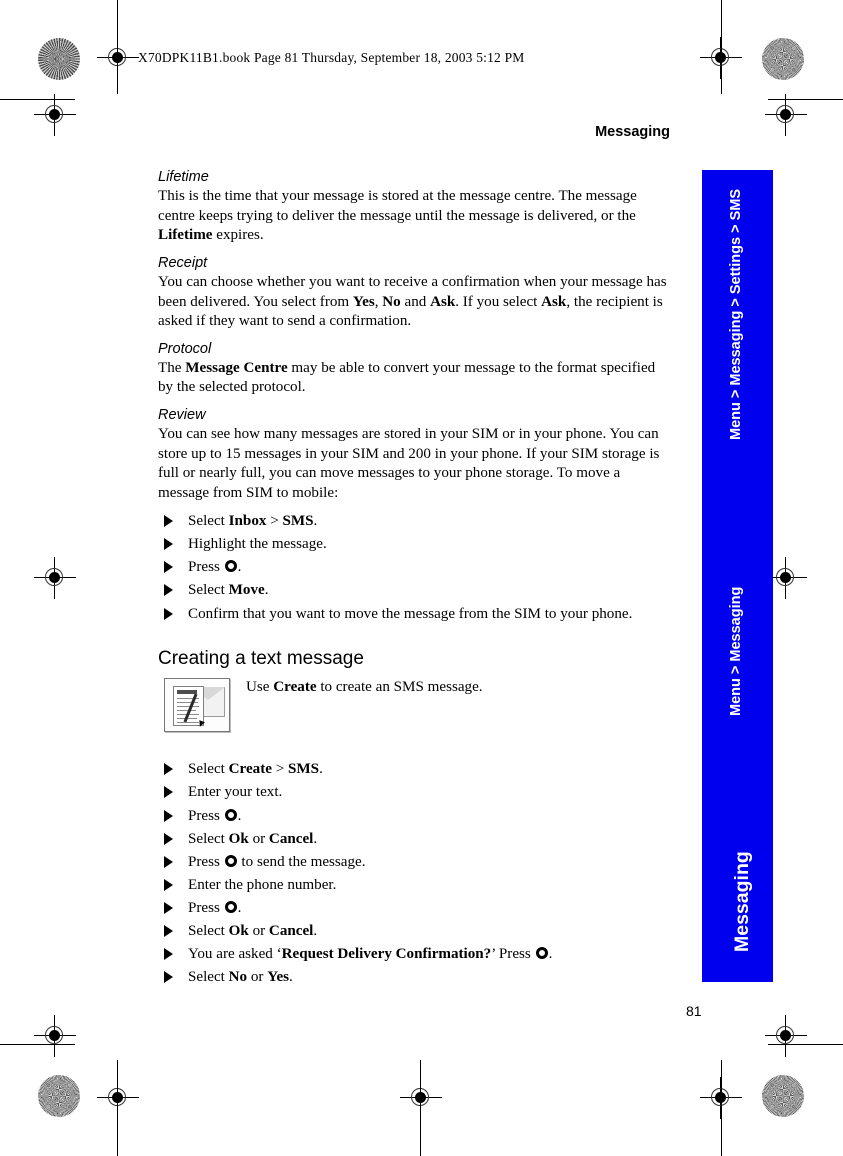 The image size is (843, 1156). I want to click on heading-review: Review, so click(182, 414).